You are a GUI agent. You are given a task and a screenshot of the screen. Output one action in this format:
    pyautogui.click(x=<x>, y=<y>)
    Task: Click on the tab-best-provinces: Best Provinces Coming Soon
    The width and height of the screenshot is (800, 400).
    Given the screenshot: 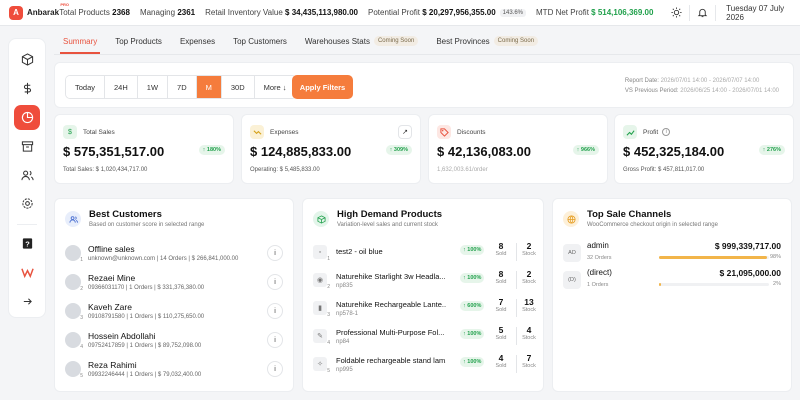 What is the action you would take?
    pyautogui.click(x=487, y=41)
    